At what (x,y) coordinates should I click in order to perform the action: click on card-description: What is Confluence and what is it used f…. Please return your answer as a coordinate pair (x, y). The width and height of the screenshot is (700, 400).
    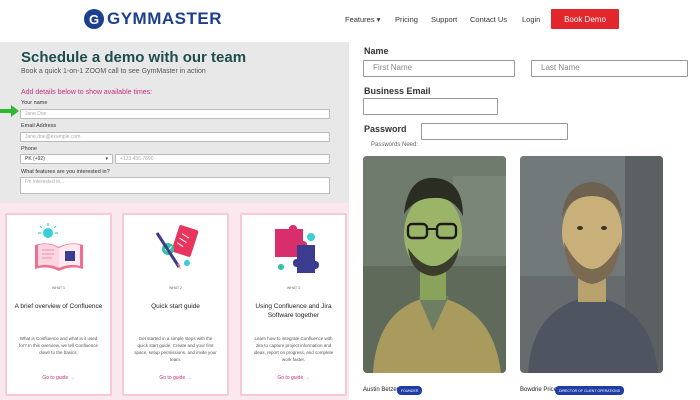
    Looking at the image, I should click on (58, 345).